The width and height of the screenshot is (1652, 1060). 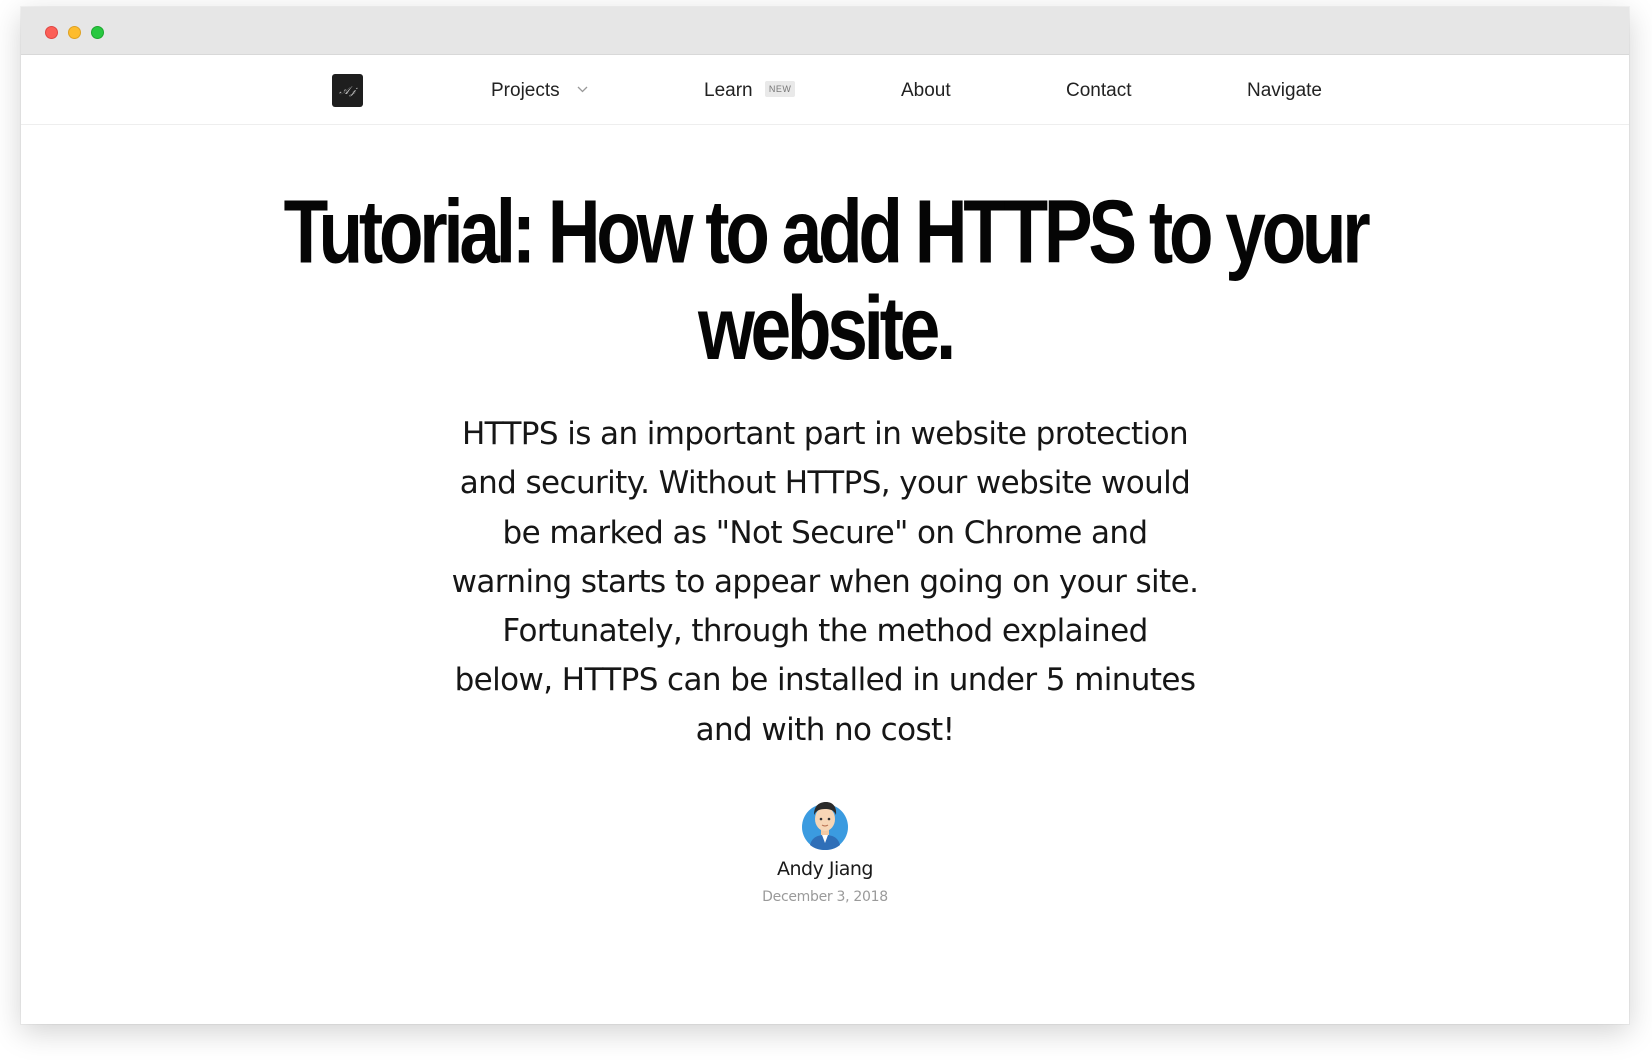 What do you see at coordinates (827, 232) in the screenshot?
I see `article-title-line-1: Tutorial: How to add HTTPS to your` at bounding box center [827, 232].